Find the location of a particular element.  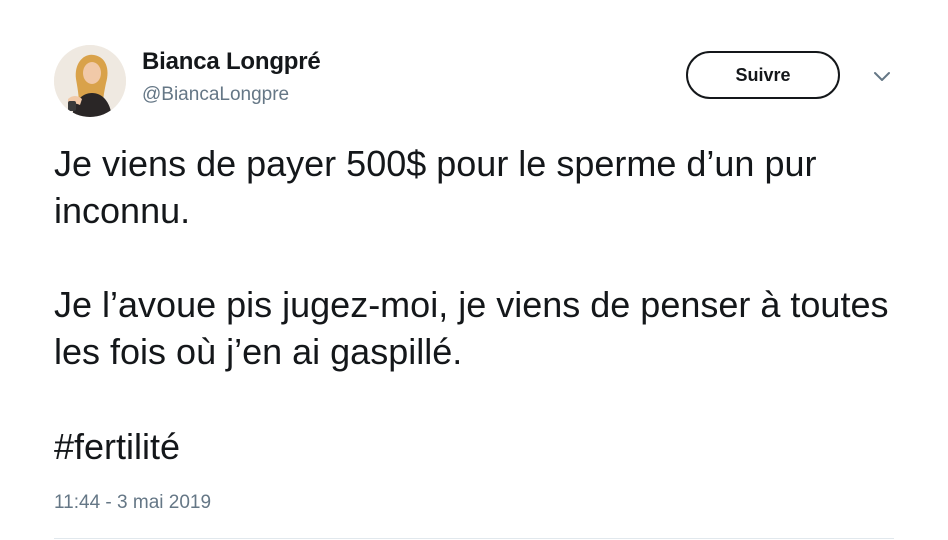

chevron-down-icon is located at coordinates (882, 77).